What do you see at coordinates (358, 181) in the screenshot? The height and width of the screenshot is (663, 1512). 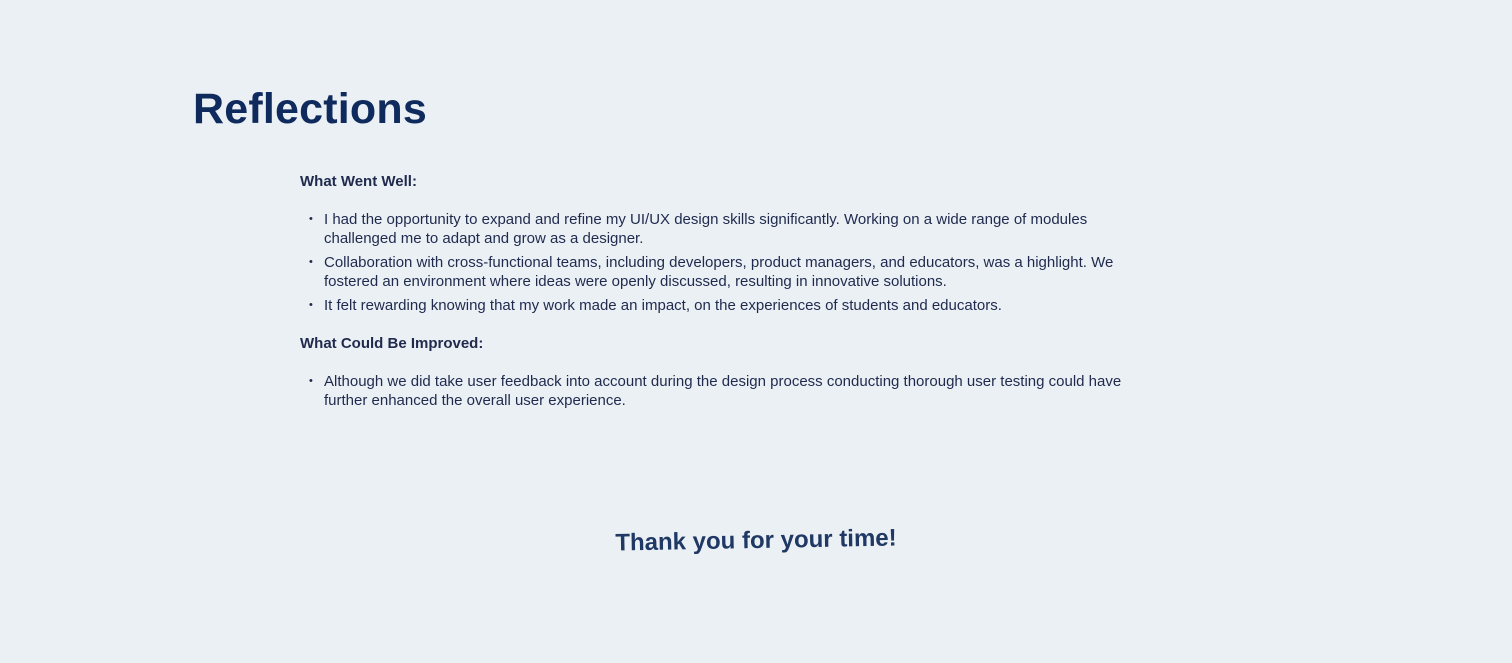 I see `section-heading-went-well: What Went Well:` at bounding box center [358, 181].